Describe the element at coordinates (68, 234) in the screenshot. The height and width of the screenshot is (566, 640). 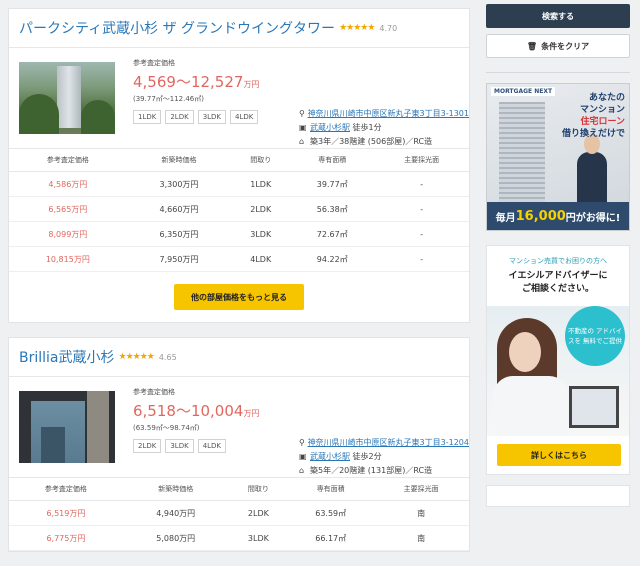
I see `cell-ref-price: 8,099万円` at that location.